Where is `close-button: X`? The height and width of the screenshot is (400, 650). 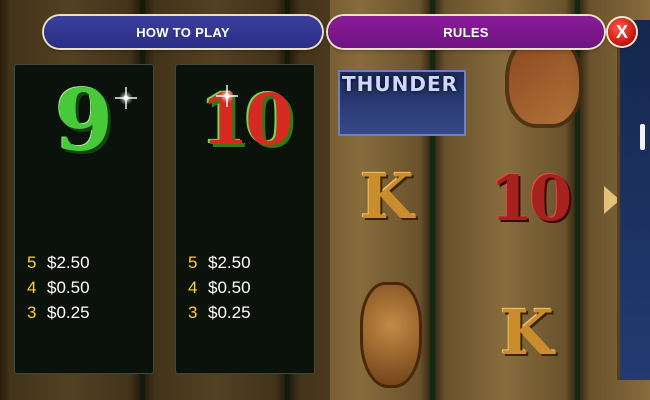 close-button: X is located at coordinates (622, 32).